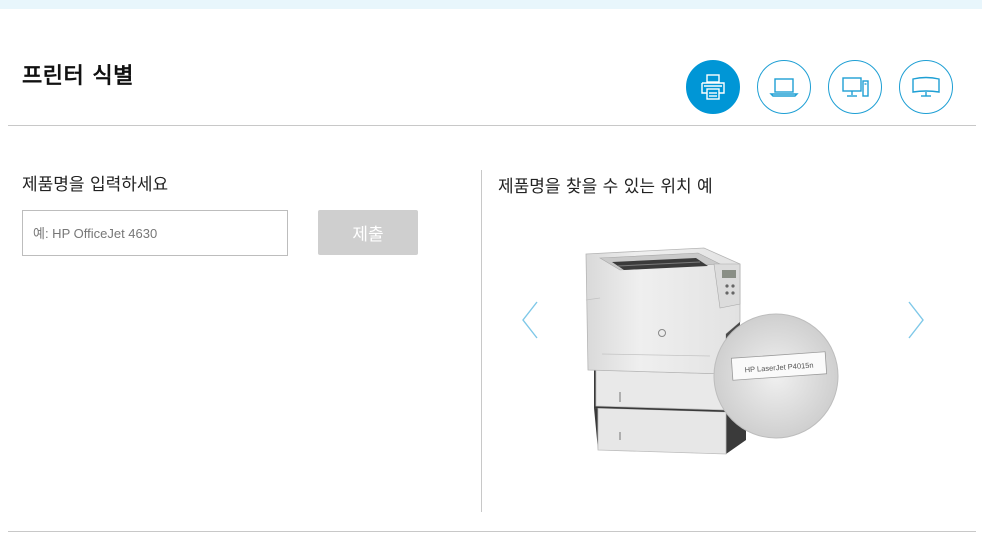  I want to click on tab-printer, so click(713, 87).